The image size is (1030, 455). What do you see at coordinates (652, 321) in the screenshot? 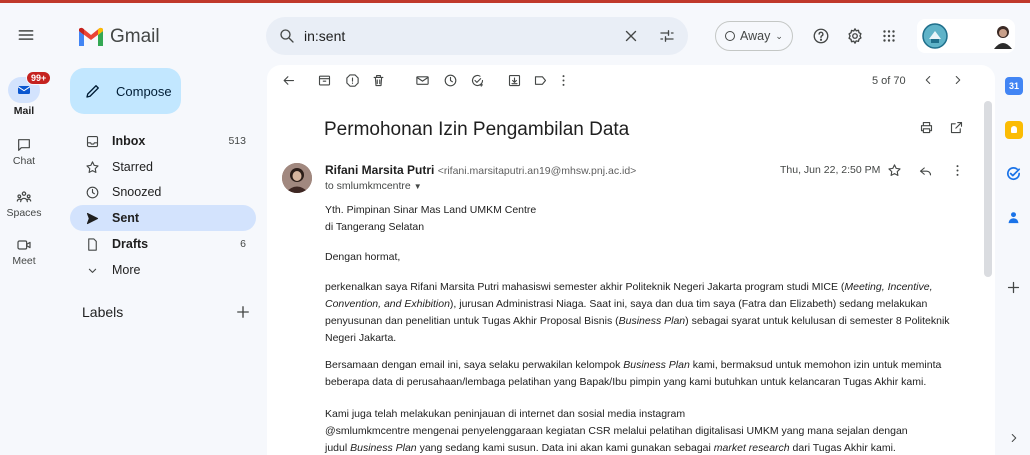
I see `p1-italic-business-plan: Business Plan` at bounding box center [652, 321].